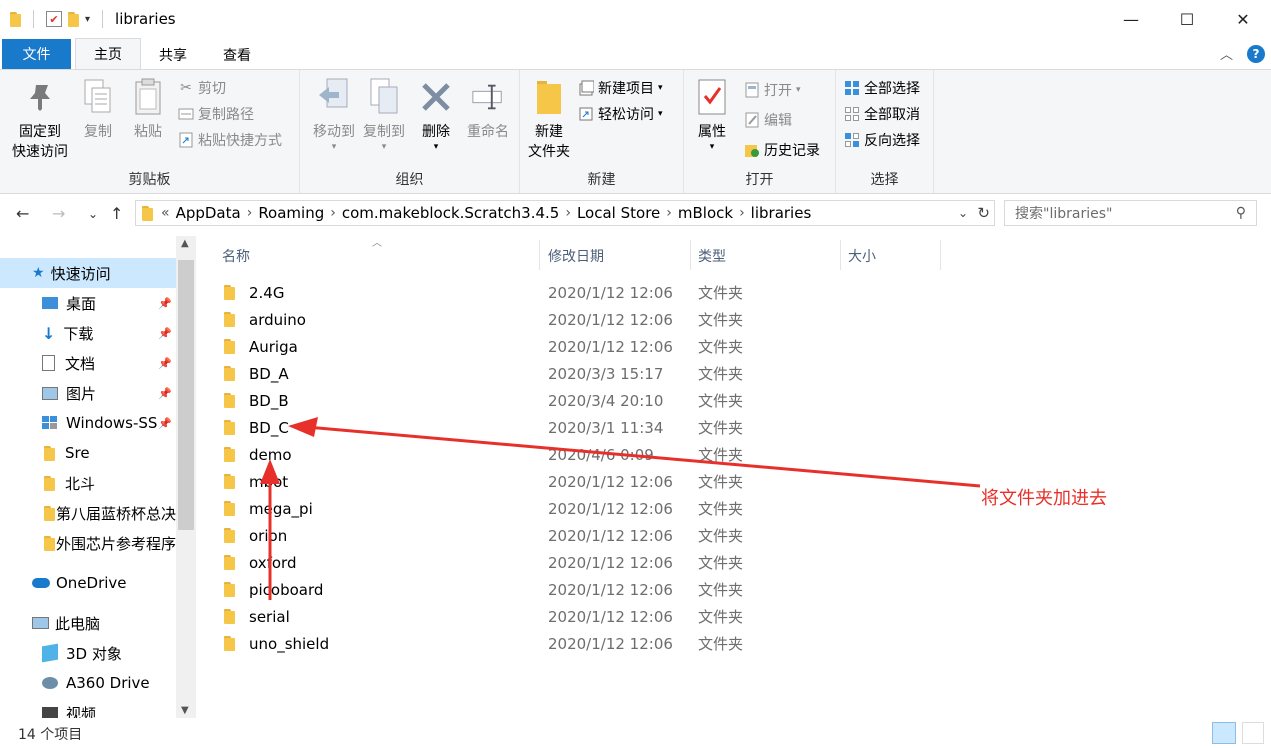 The height and width of the screenshot is (748, 1271). What do you see at coordinates (116, 213) in the screenshot?
I see `up-arrow-icon: ↑` at bounding box center [116, 213].